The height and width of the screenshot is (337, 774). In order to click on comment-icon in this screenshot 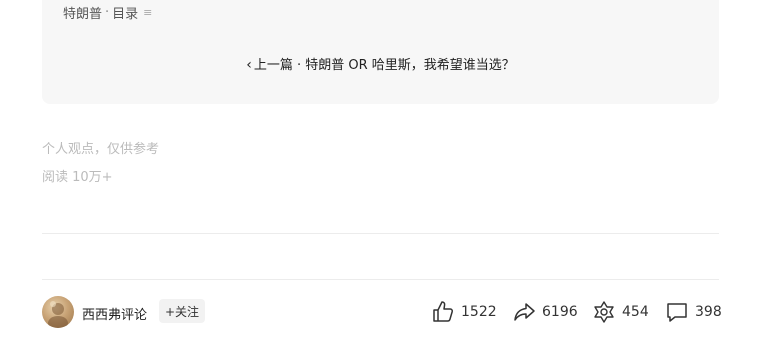, I will do `click(677, 312)`.